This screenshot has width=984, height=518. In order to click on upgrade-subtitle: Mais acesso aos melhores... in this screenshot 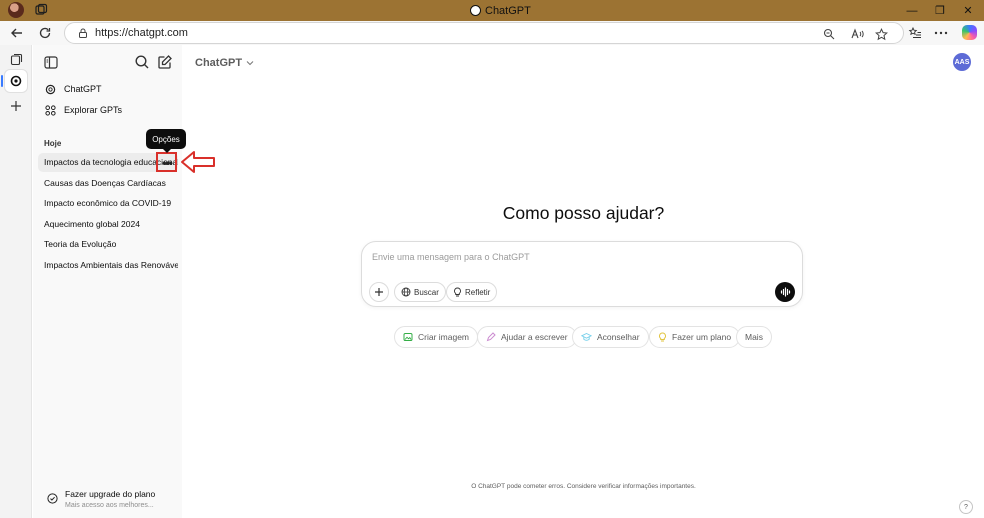, I will do `click(109, 505)`.